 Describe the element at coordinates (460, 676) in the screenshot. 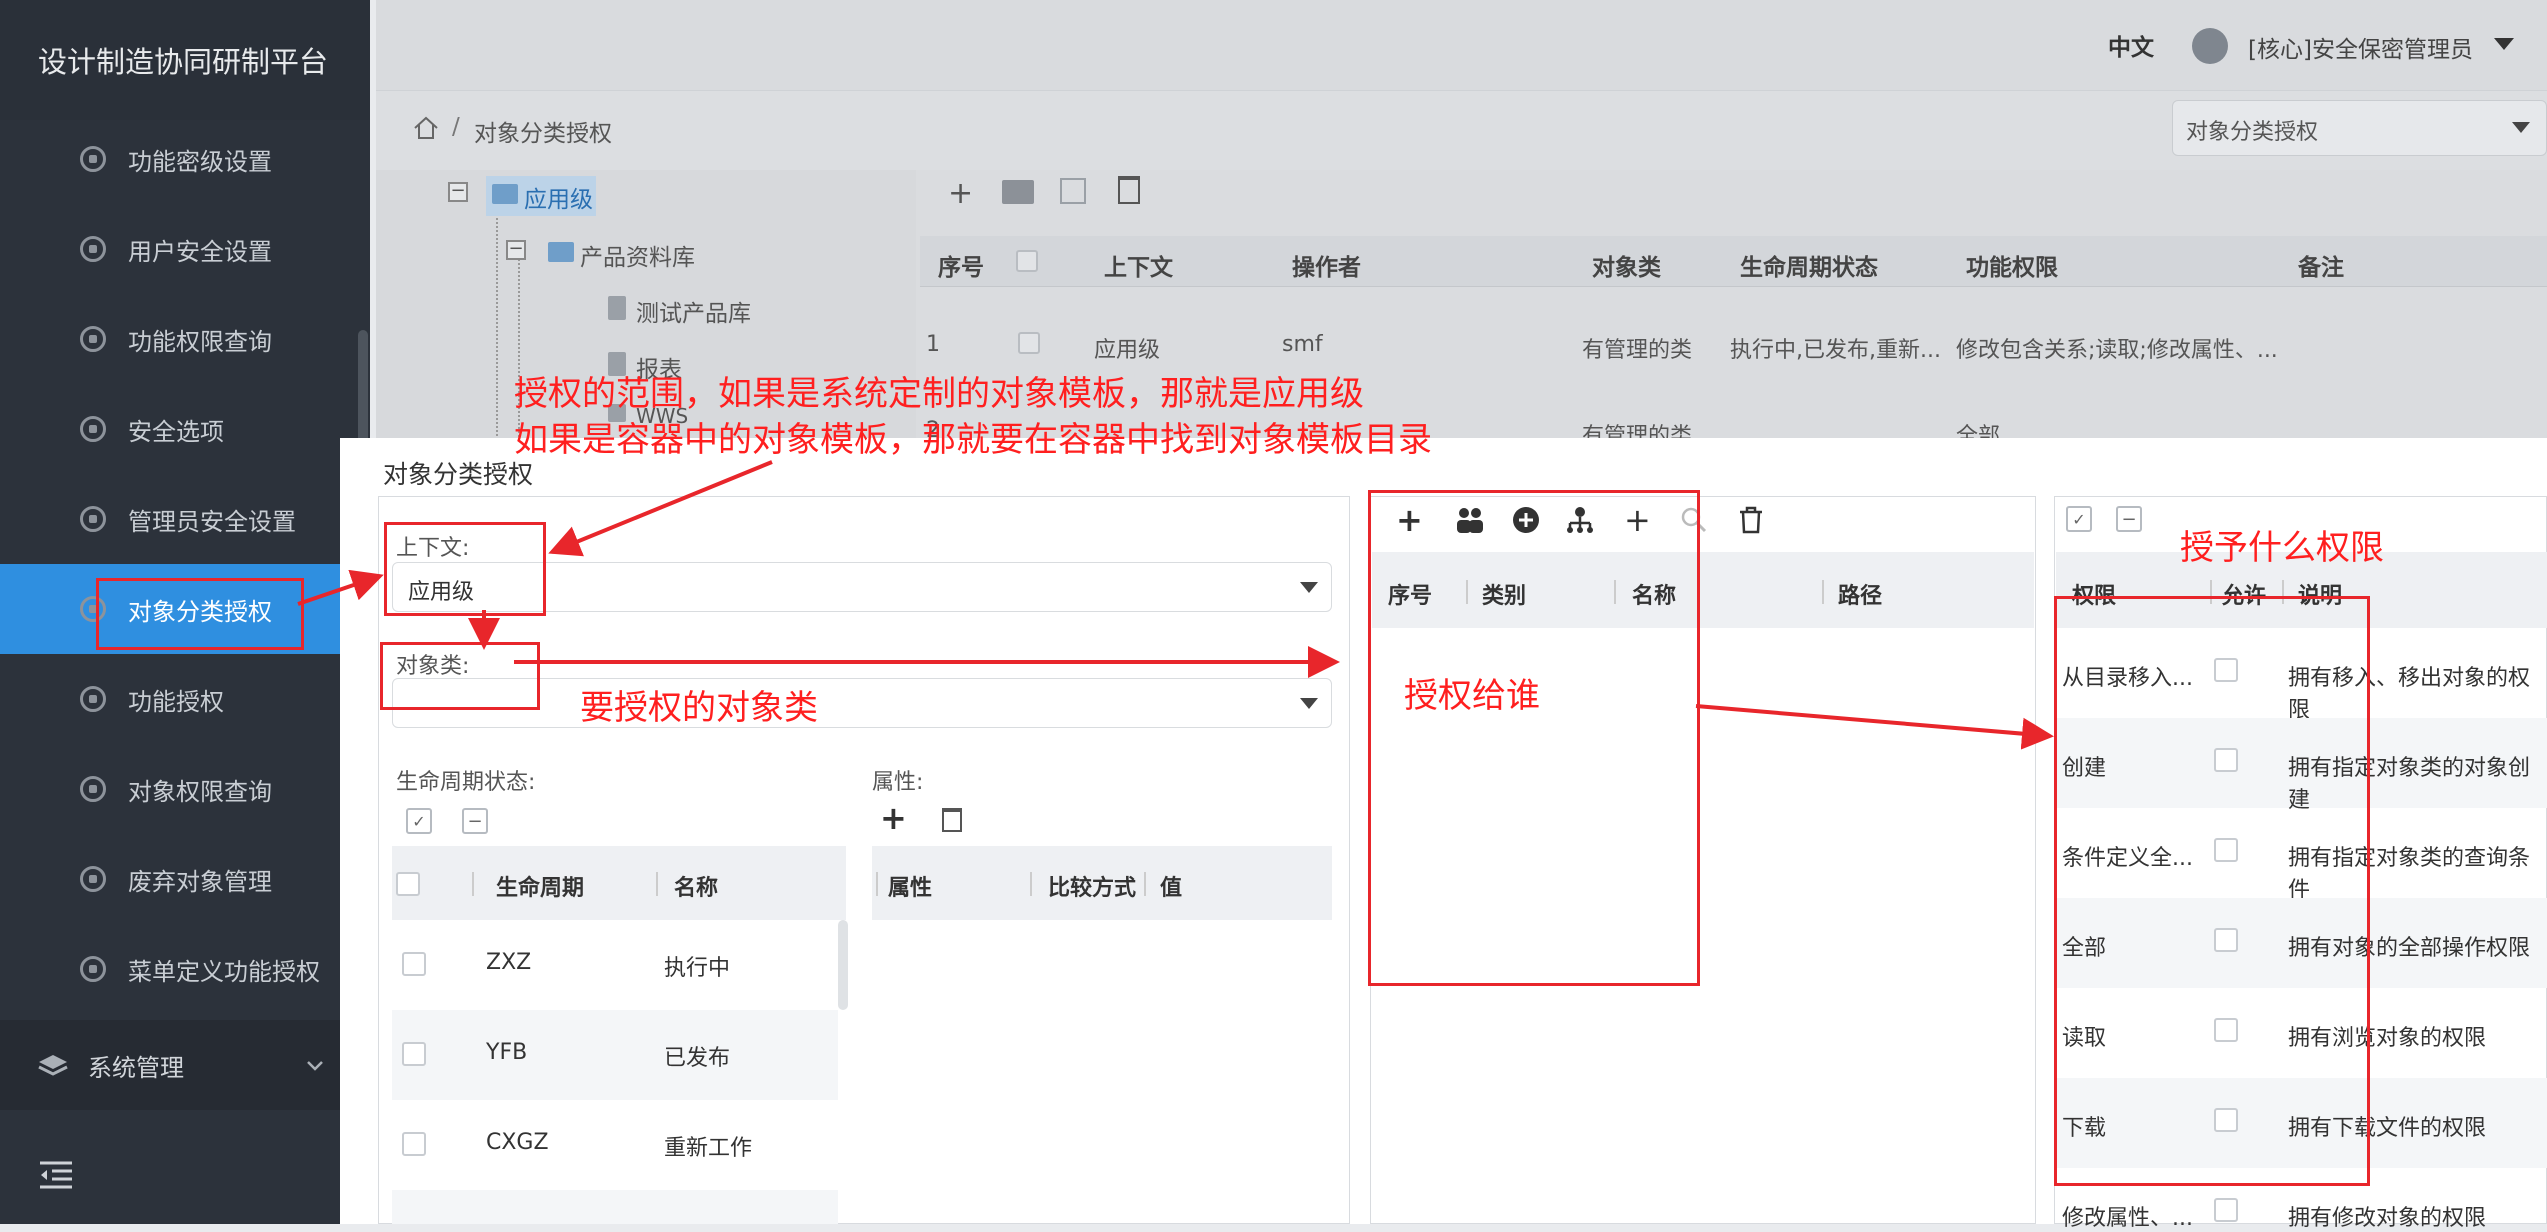

I see `annotation-box-object-class` at that location.